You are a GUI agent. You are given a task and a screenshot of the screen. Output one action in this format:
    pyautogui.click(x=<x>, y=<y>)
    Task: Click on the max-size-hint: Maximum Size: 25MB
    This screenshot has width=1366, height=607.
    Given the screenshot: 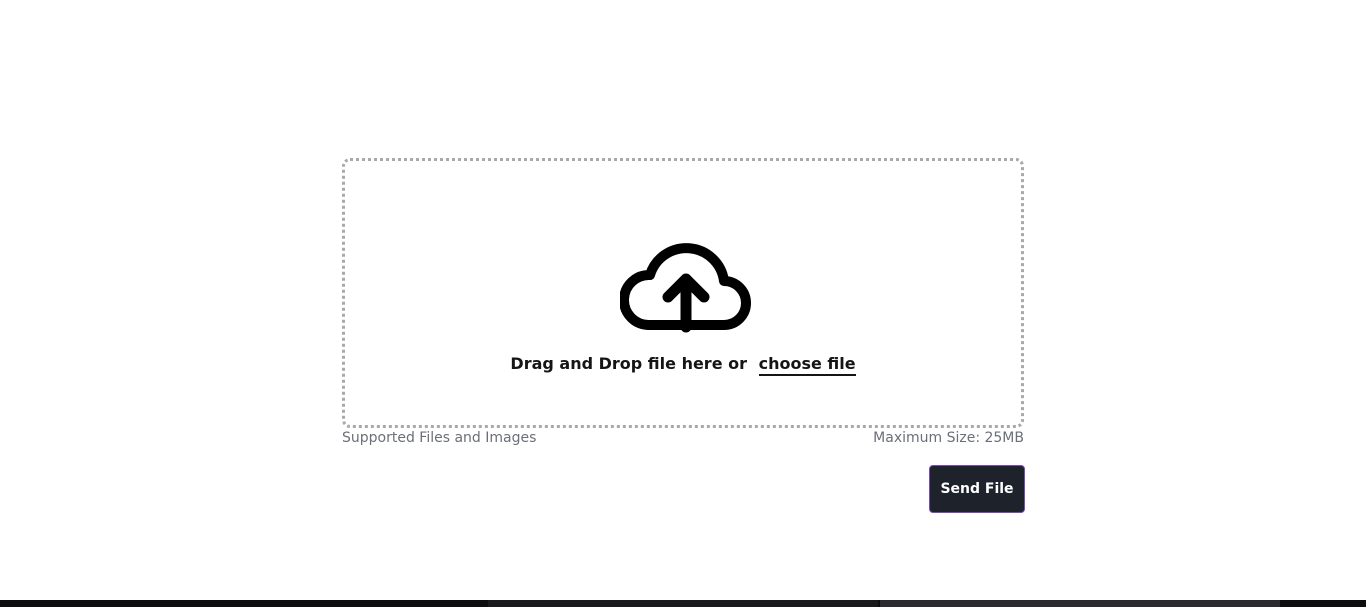 What is the action you would take?
    pyautogui.click(x=948, y=438)
    